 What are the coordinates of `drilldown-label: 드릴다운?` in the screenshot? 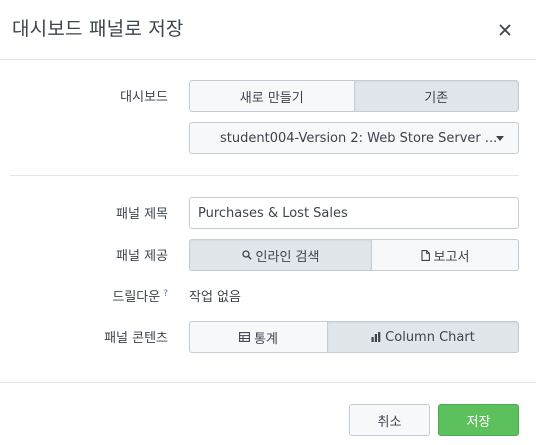 It's located at (140, 295).